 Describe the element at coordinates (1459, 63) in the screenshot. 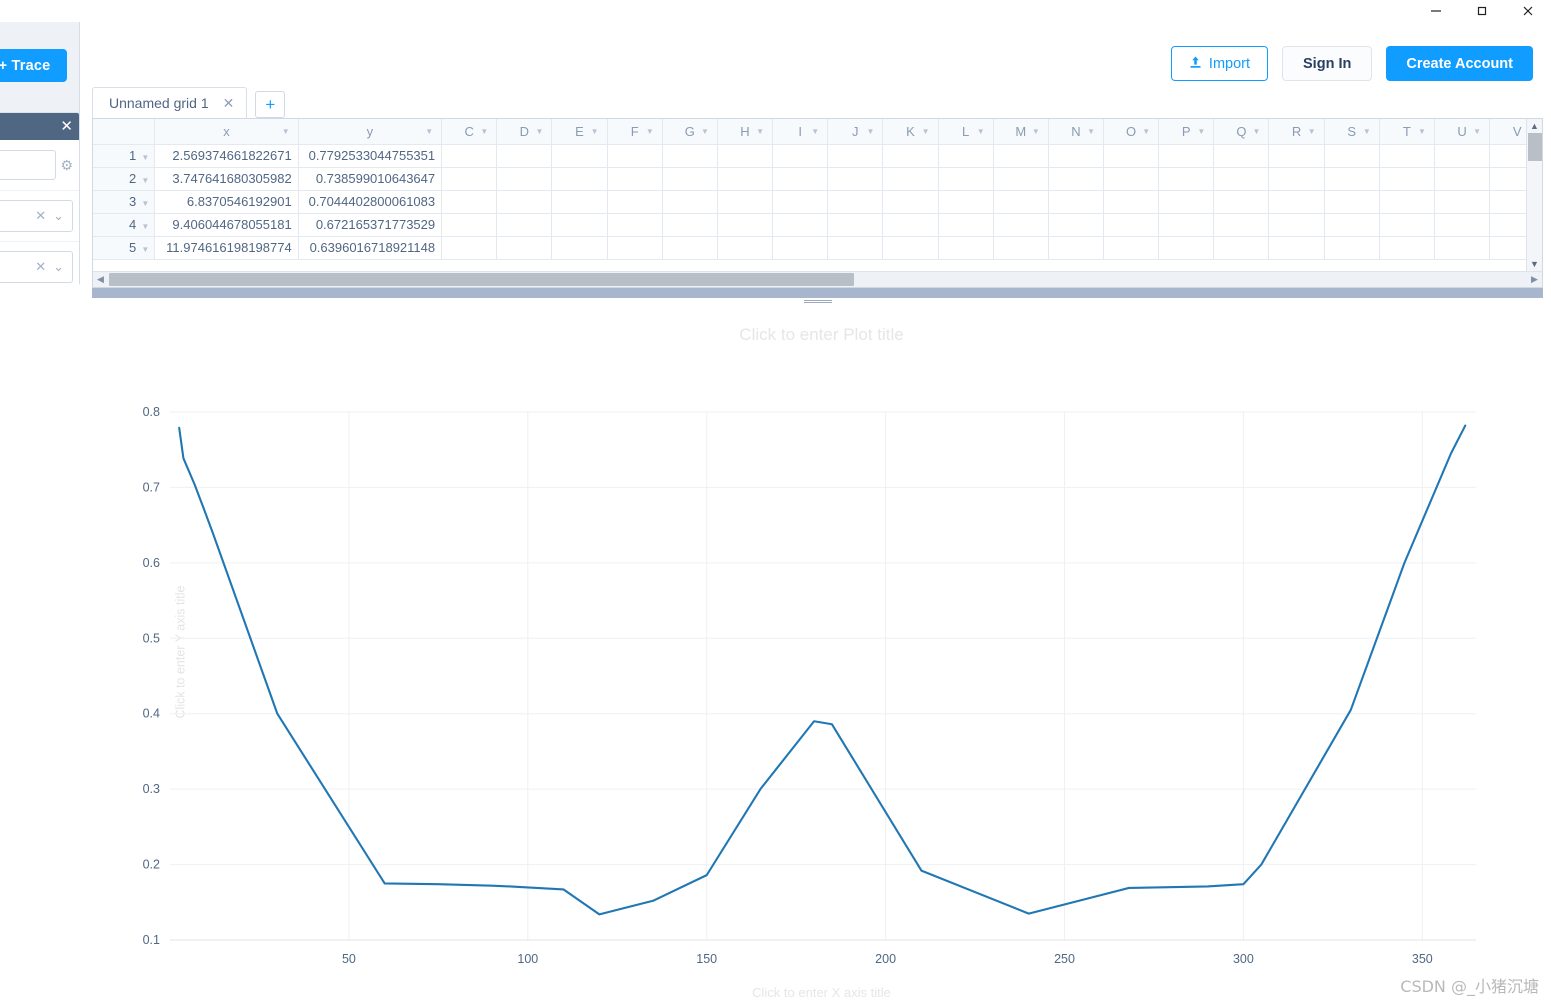

I see `create-account-button: Create Account` at that location.